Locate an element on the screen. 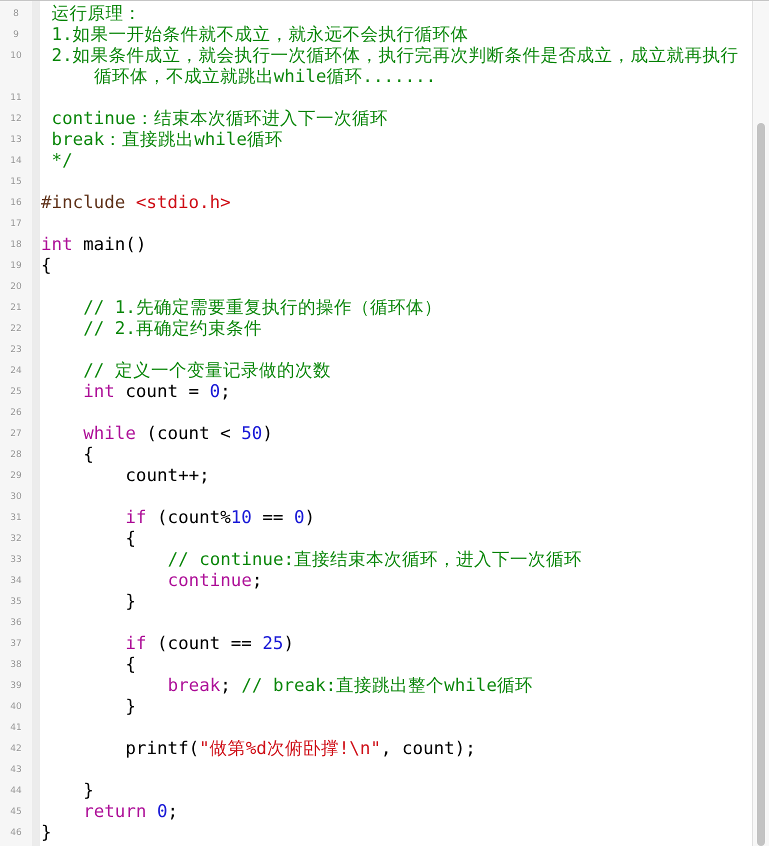 The image size is (769, 846). code-line: int count = 0; is located at coordinates (157, 392).